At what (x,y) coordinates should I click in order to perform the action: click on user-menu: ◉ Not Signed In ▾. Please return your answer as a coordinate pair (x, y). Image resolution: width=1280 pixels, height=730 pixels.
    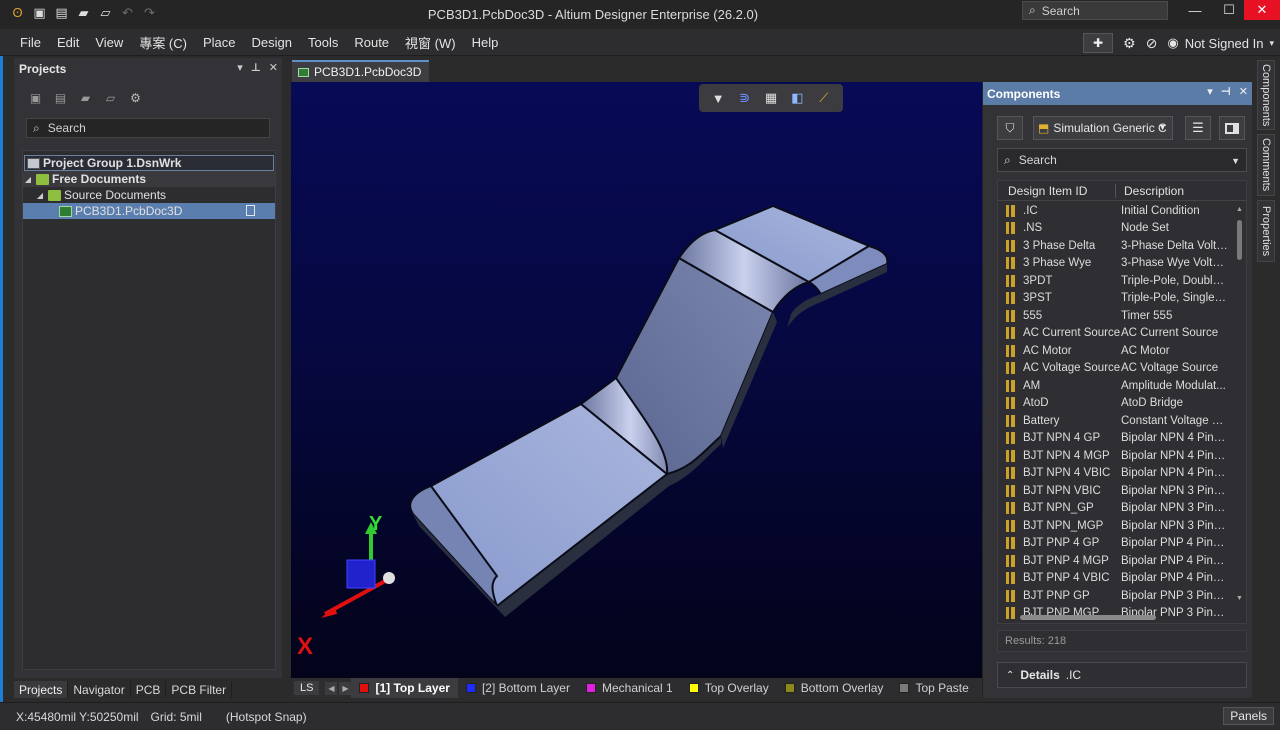
    Looking at the image, I should click on (1220, 43).